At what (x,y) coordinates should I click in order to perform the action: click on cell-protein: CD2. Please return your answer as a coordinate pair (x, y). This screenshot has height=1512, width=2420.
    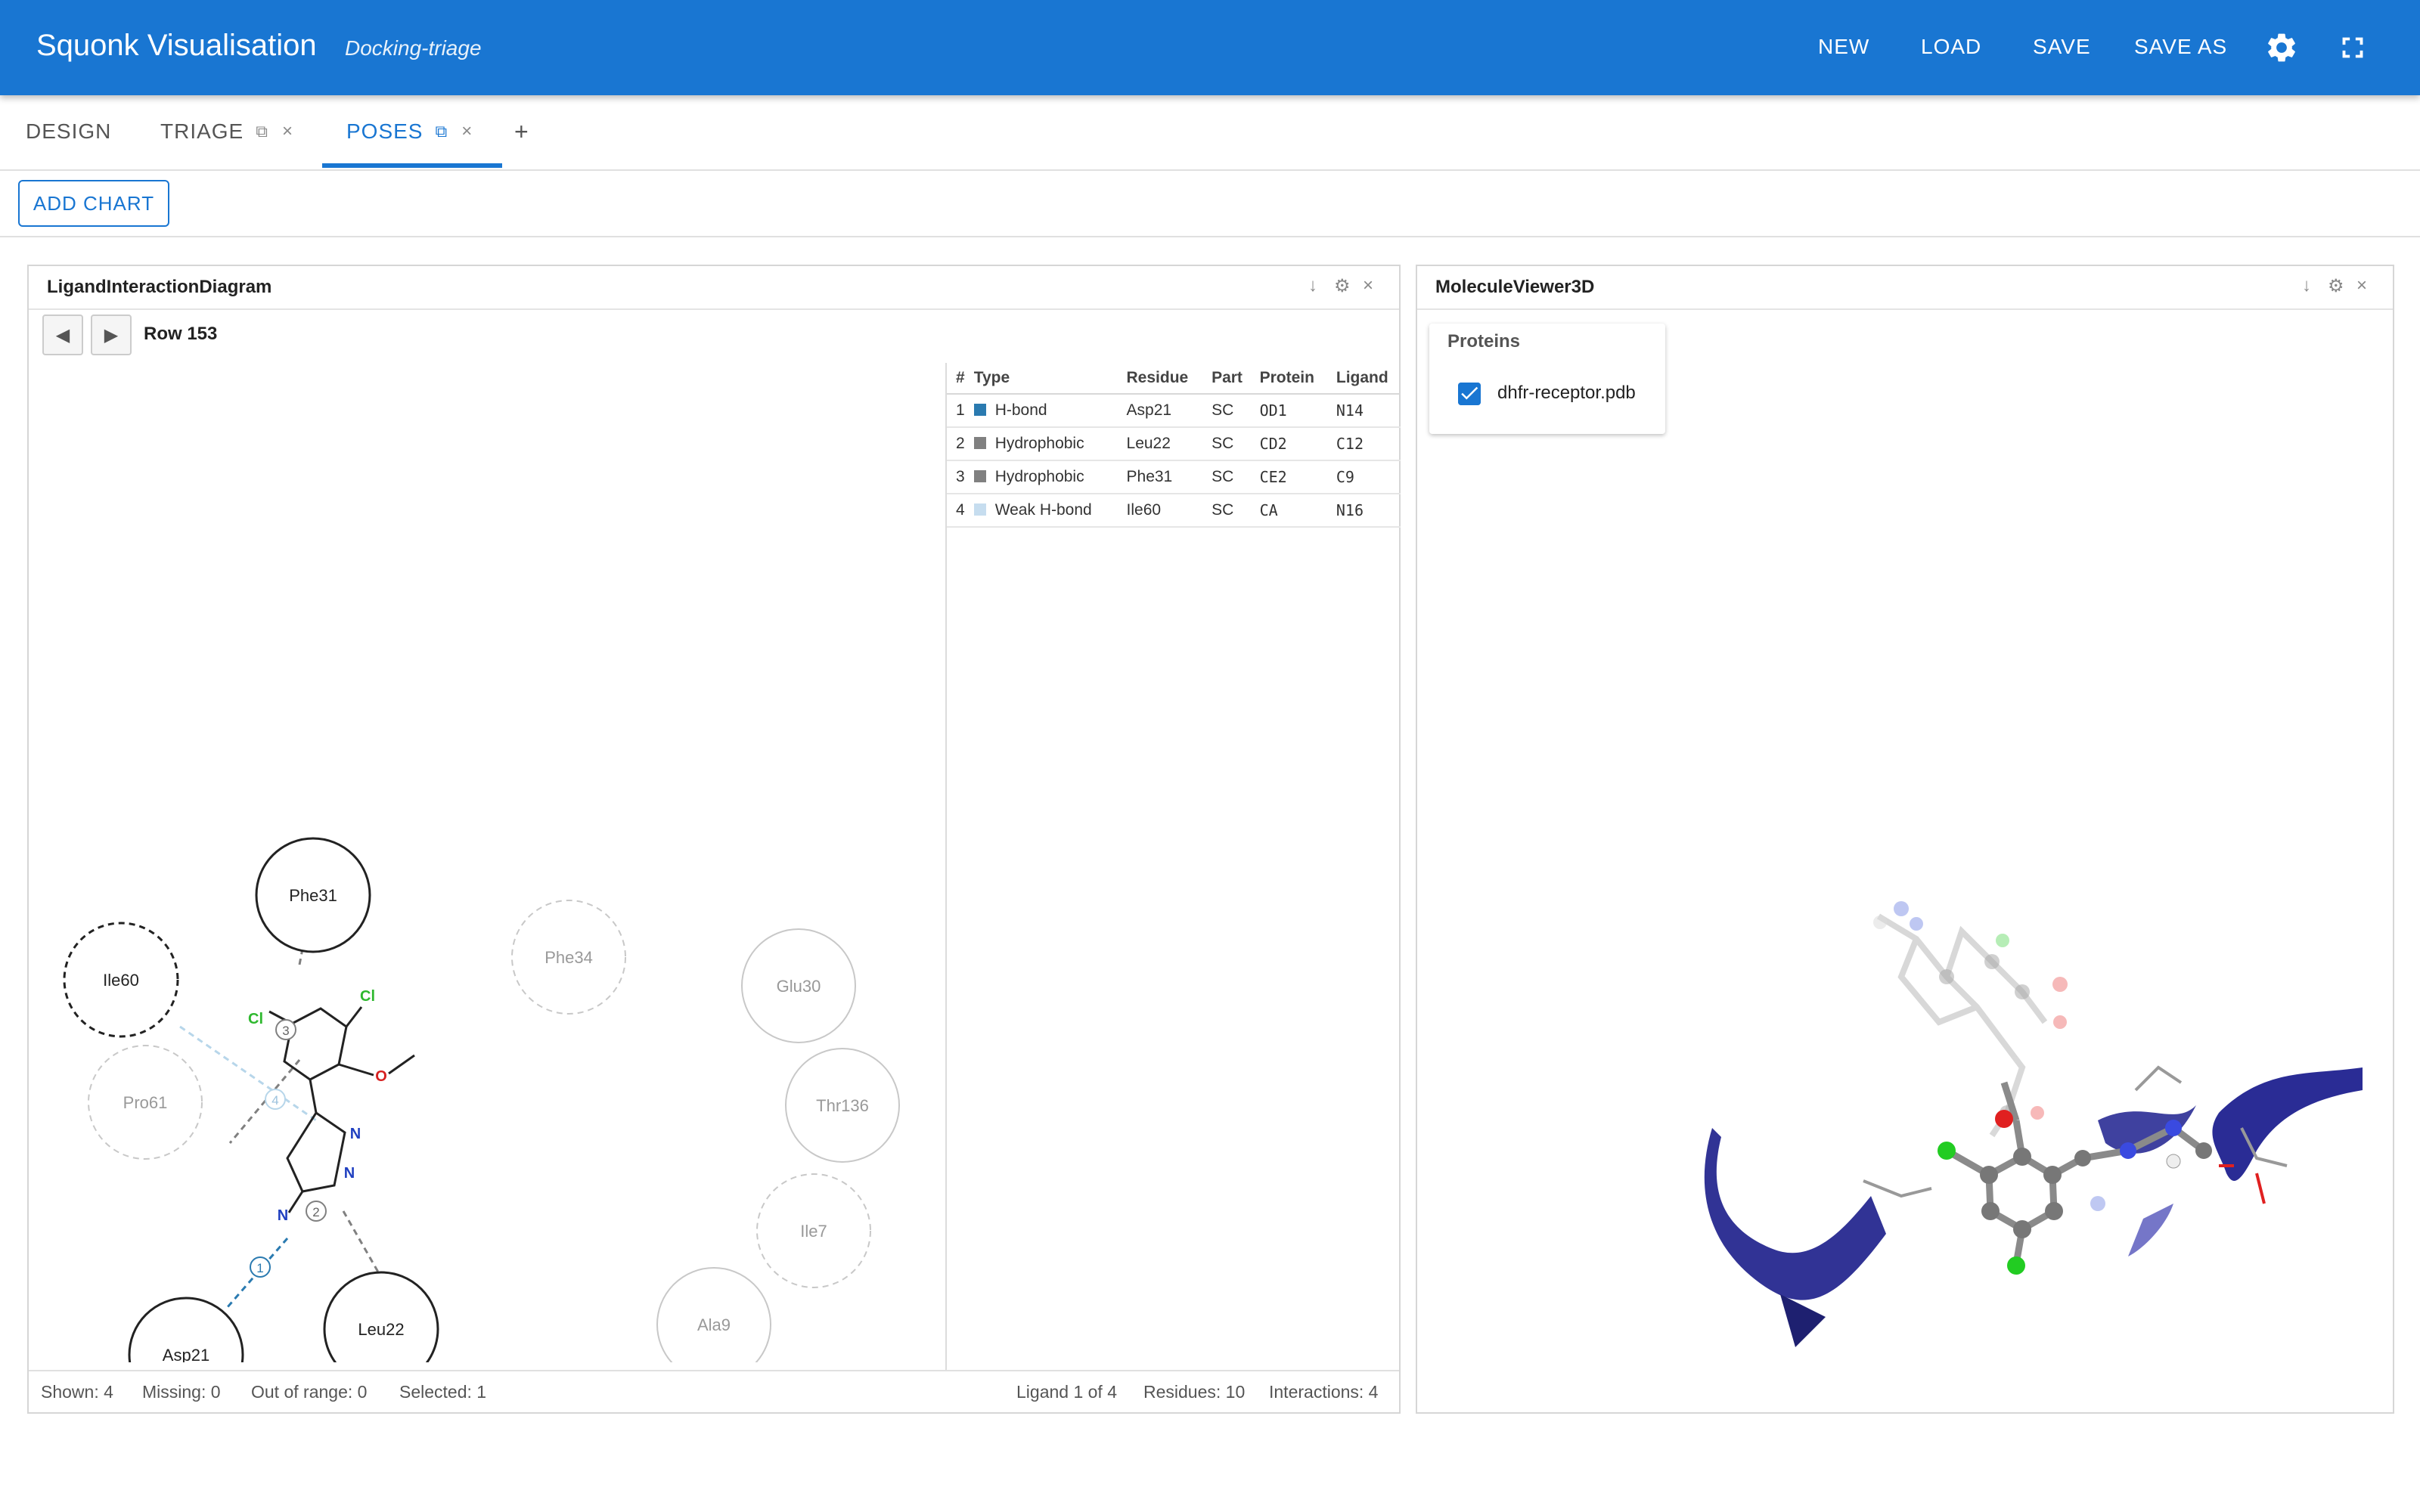
    Looking at the image, I should click on (1288, 444).